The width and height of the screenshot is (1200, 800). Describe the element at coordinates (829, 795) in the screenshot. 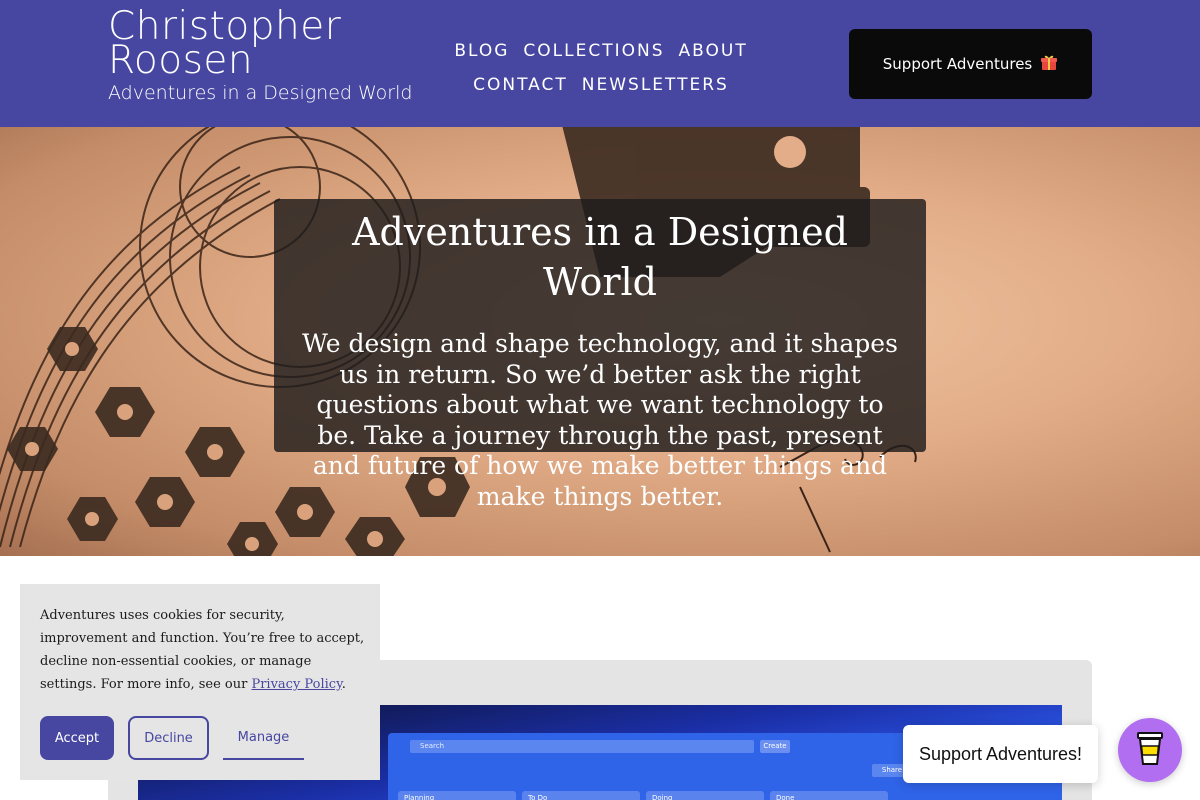

I see `monitor-column: Done` at that location.